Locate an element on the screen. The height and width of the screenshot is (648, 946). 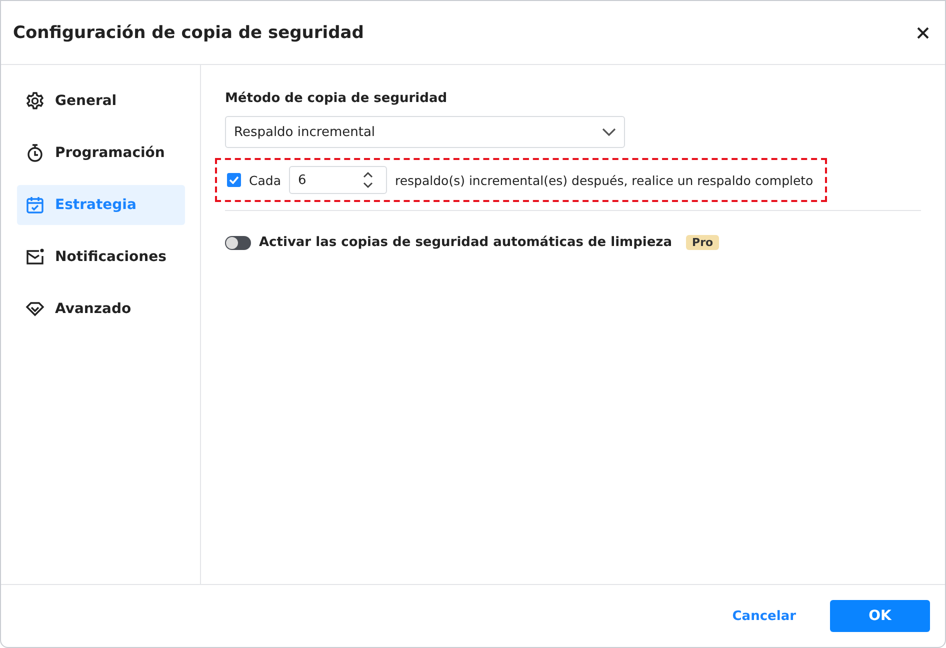
diamond-icon is located at coordinates (35, 309).